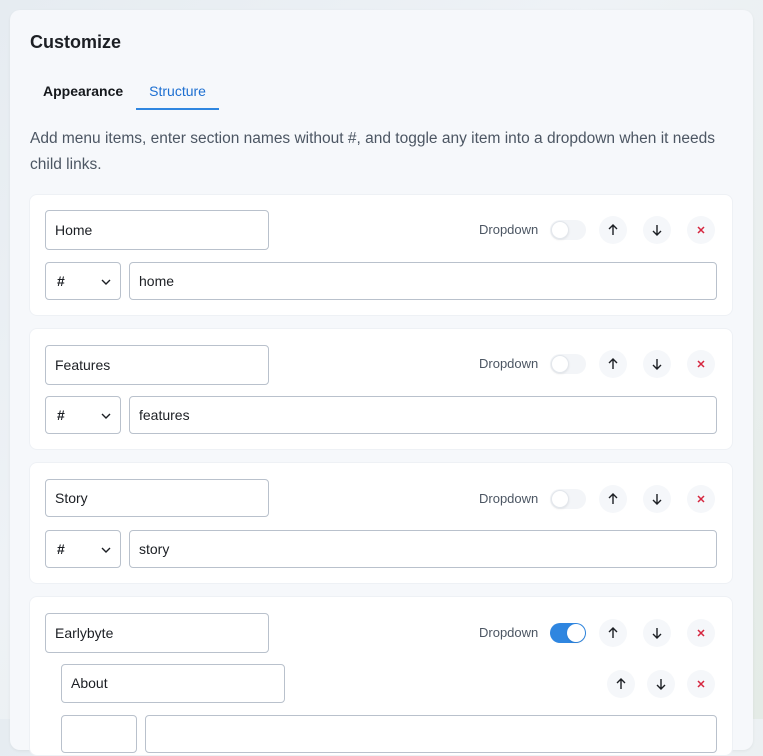  I want to click on tab-appearance: Appearance, so click(83, 94).